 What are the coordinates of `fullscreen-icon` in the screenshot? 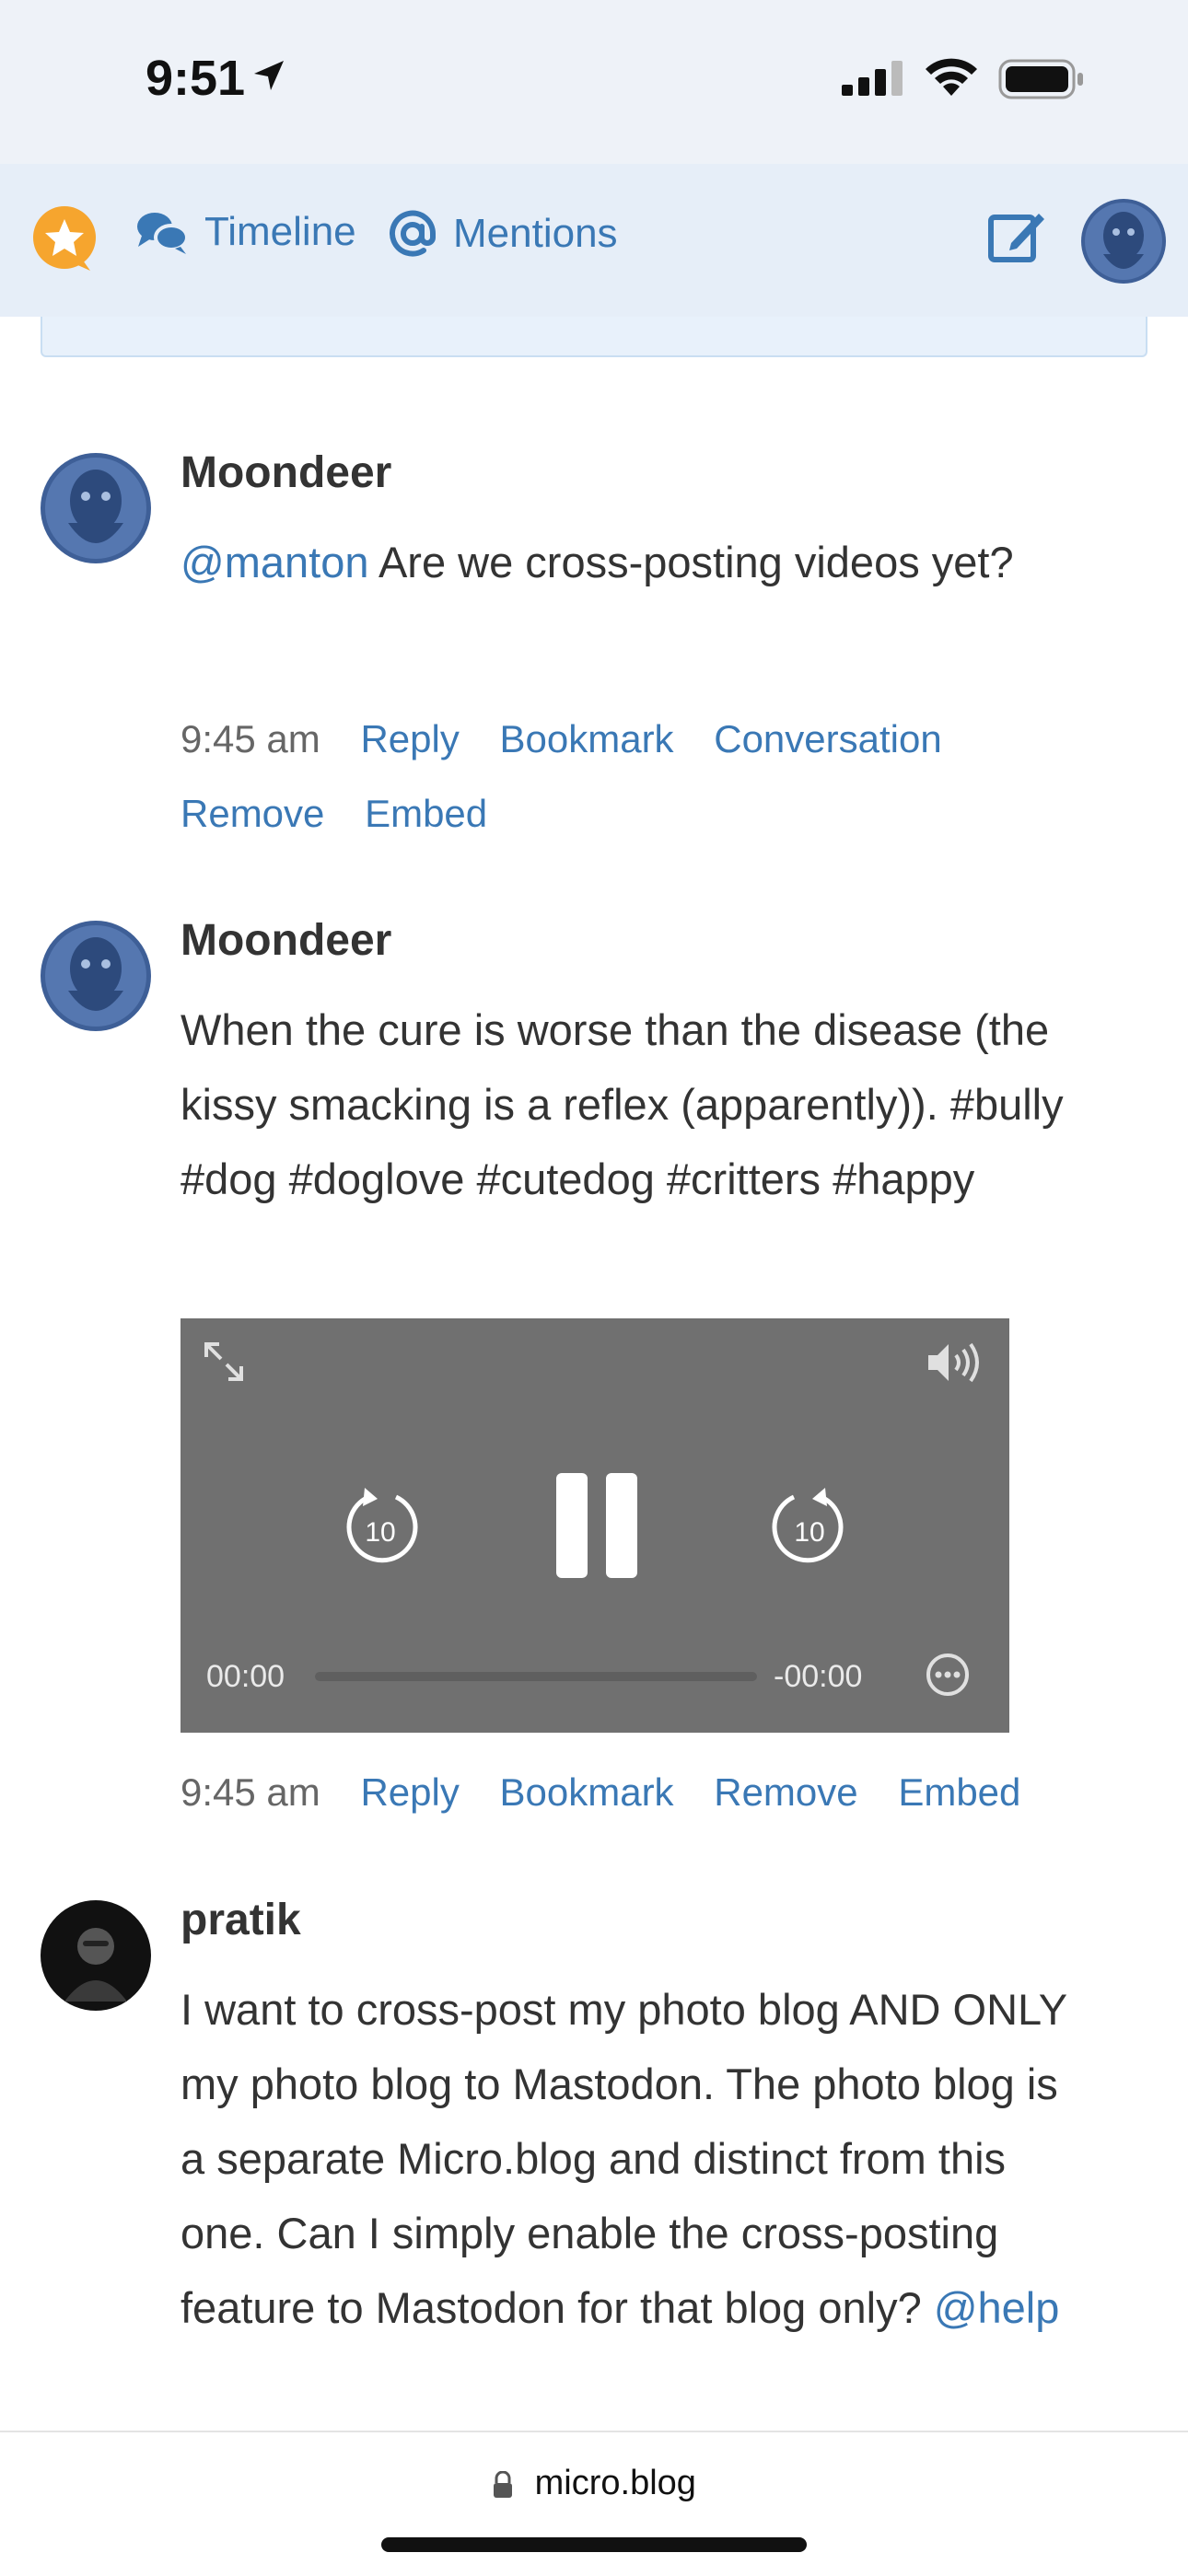 It's located at (224, 1362).